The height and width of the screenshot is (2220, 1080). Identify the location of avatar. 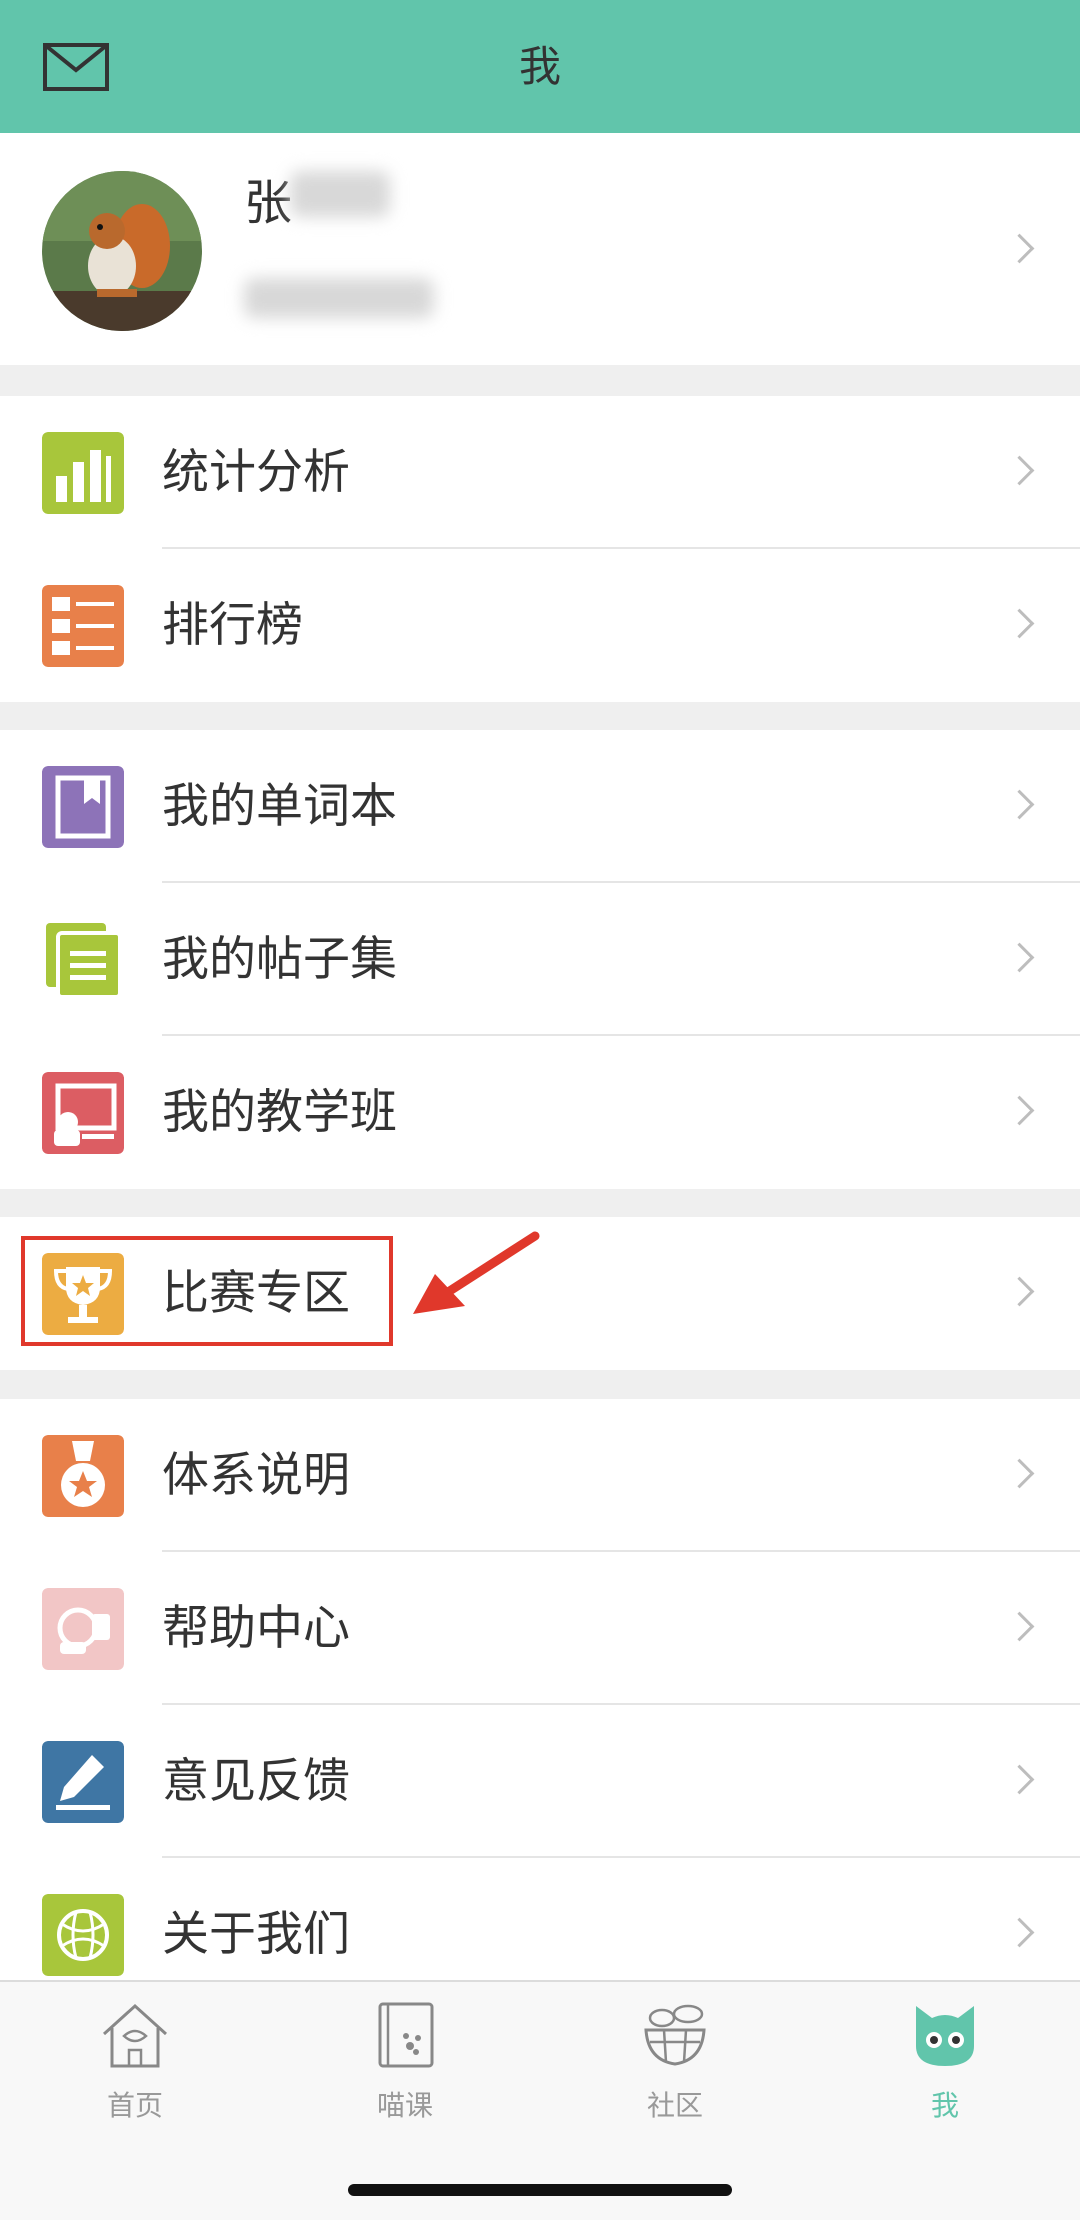
(122, 251).